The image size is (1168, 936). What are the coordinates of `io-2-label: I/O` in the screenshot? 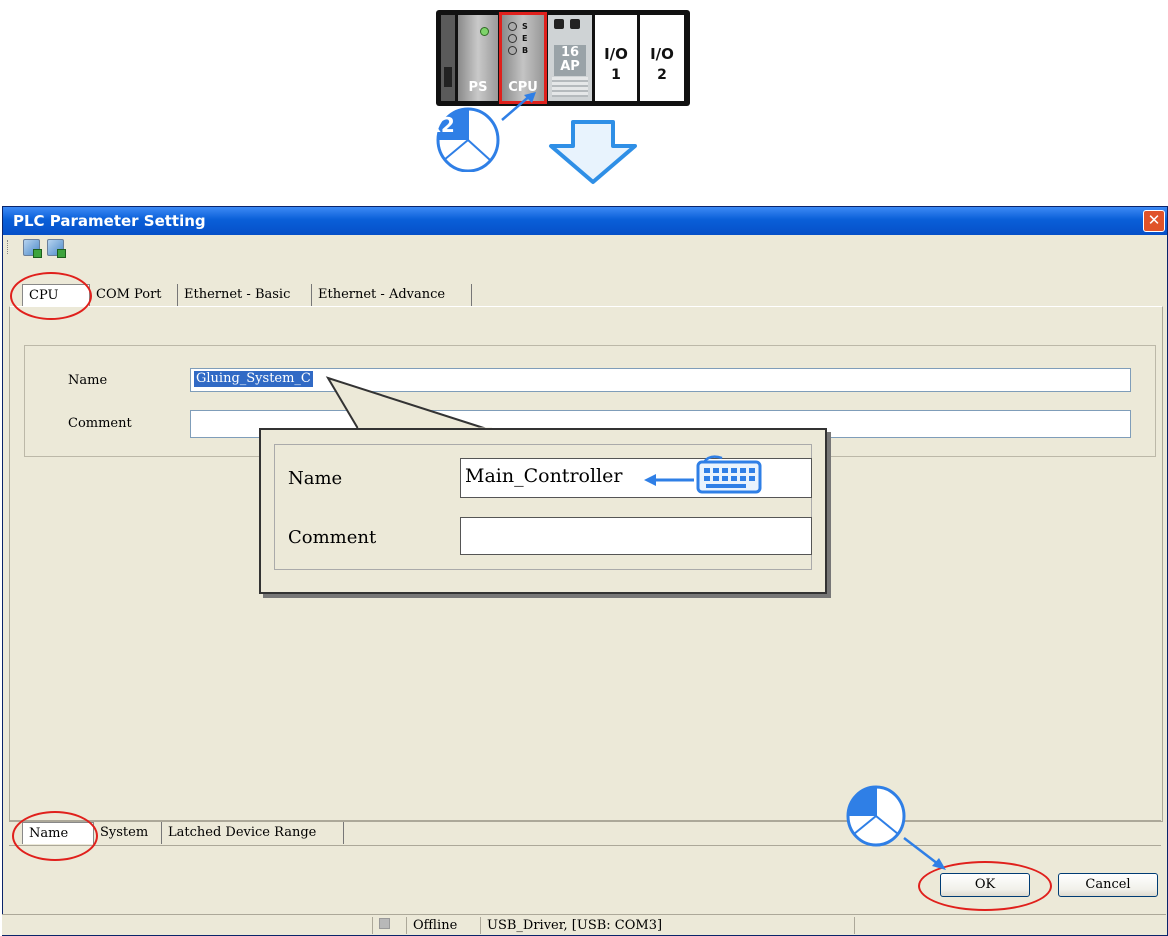 It's located at (662, 54).